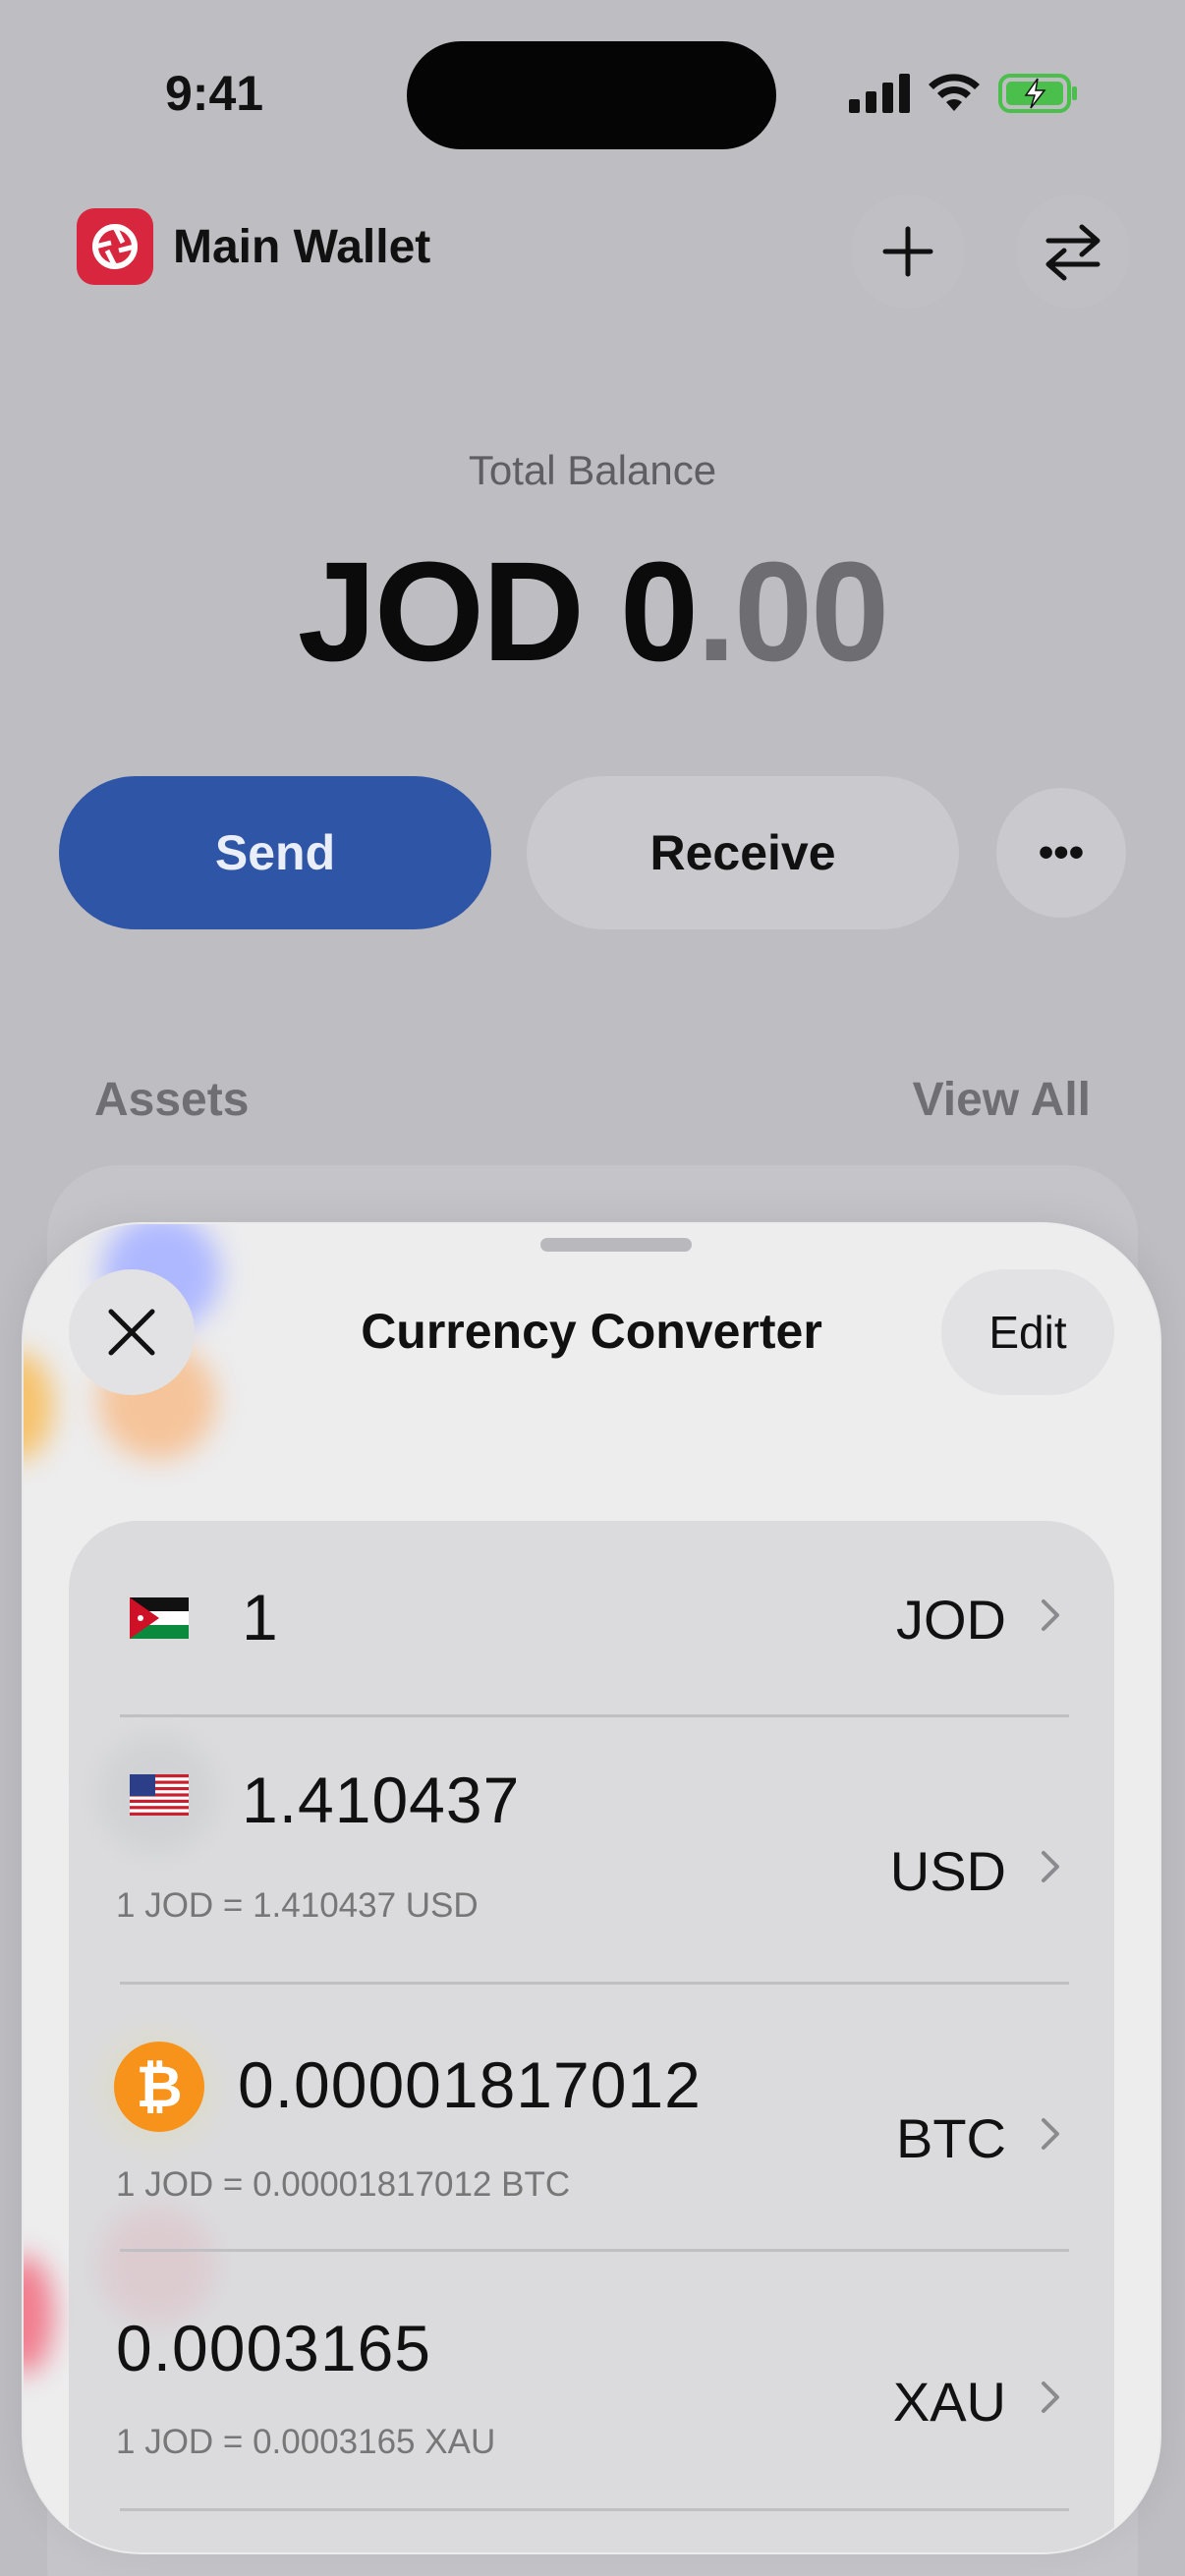 The image size is (1185, 2576). What do you see at coordinates (382, 1800) in the screenshot?
I see `currency-amount: 1.410437` at bounding box center [382, 1800].